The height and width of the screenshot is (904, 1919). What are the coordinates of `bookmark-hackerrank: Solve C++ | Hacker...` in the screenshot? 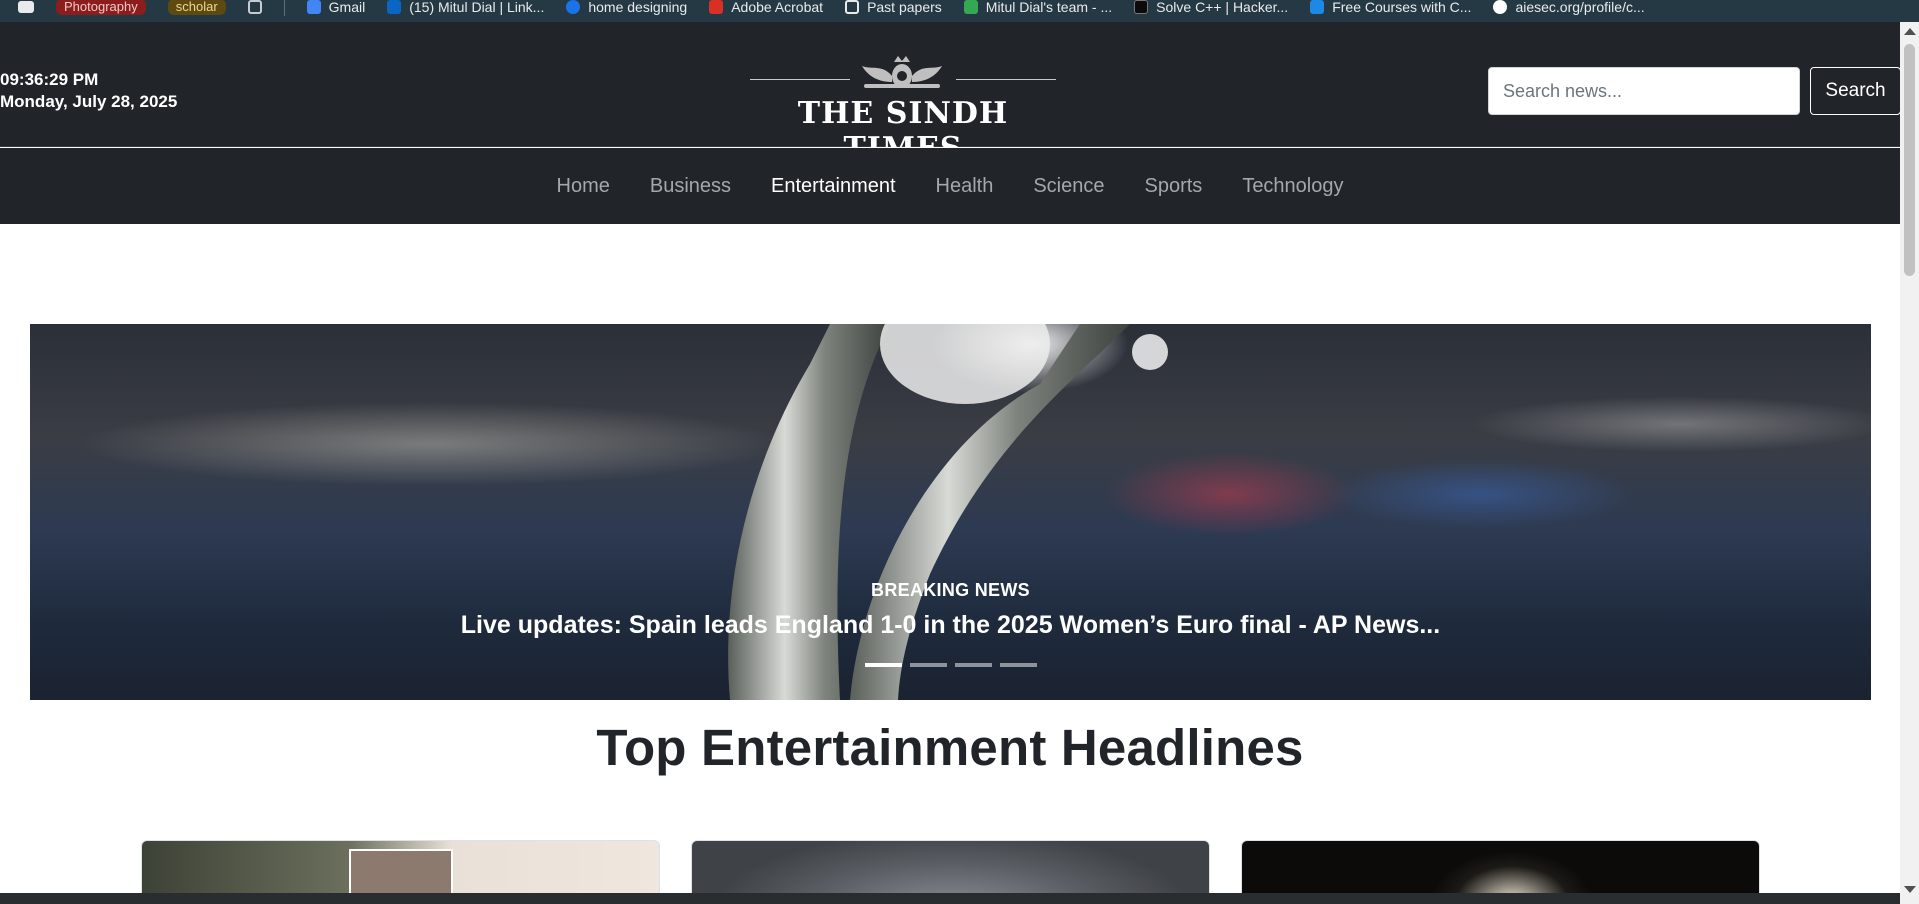 It's located at (1211, 7).